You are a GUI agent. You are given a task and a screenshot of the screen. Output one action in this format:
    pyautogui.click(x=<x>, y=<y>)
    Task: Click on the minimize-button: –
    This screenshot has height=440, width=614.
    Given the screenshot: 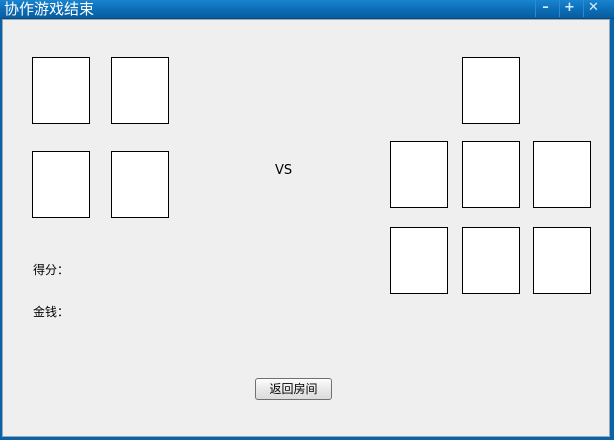 What is the action you would take?
    pyautogui.click(x=545, y=8)
    